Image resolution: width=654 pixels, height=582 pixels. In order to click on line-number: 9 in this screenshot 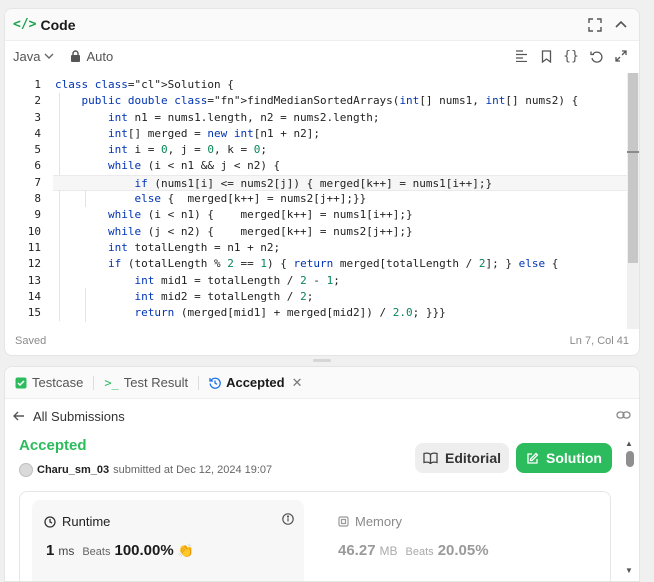, I will do `click(37, 215)`.